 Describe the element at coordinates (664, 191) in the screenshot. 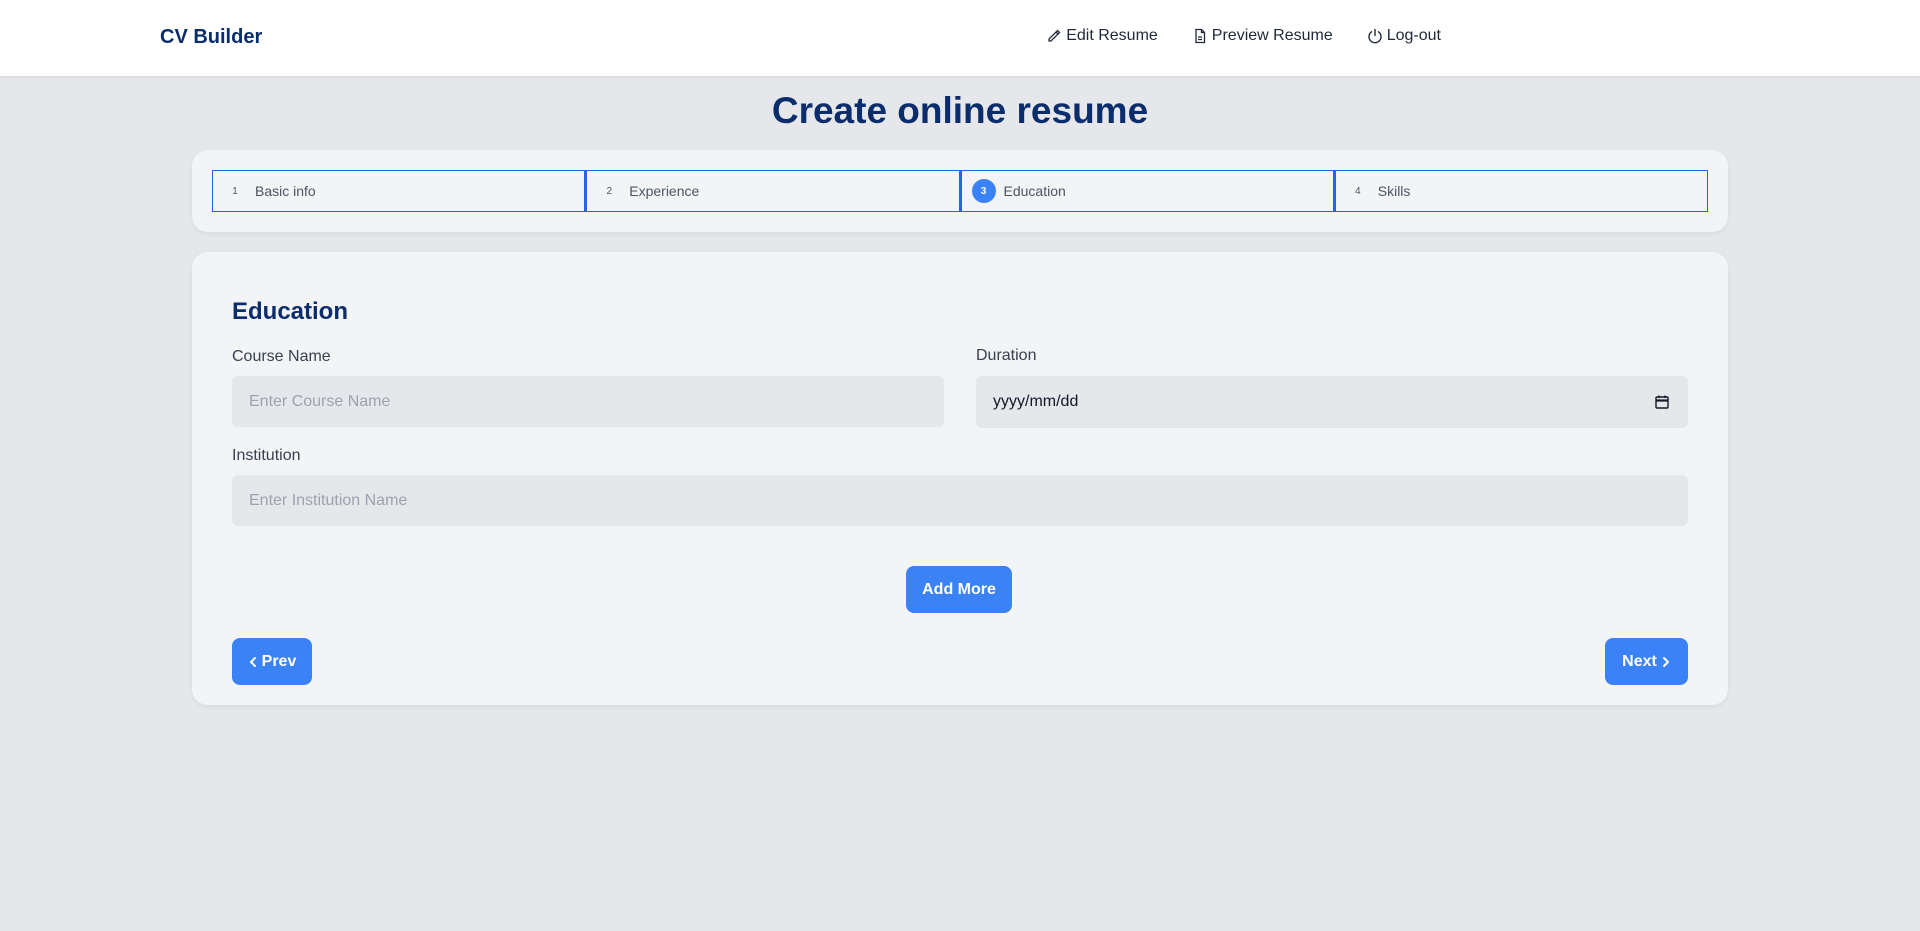

I see `step-label: Experience` at that location.